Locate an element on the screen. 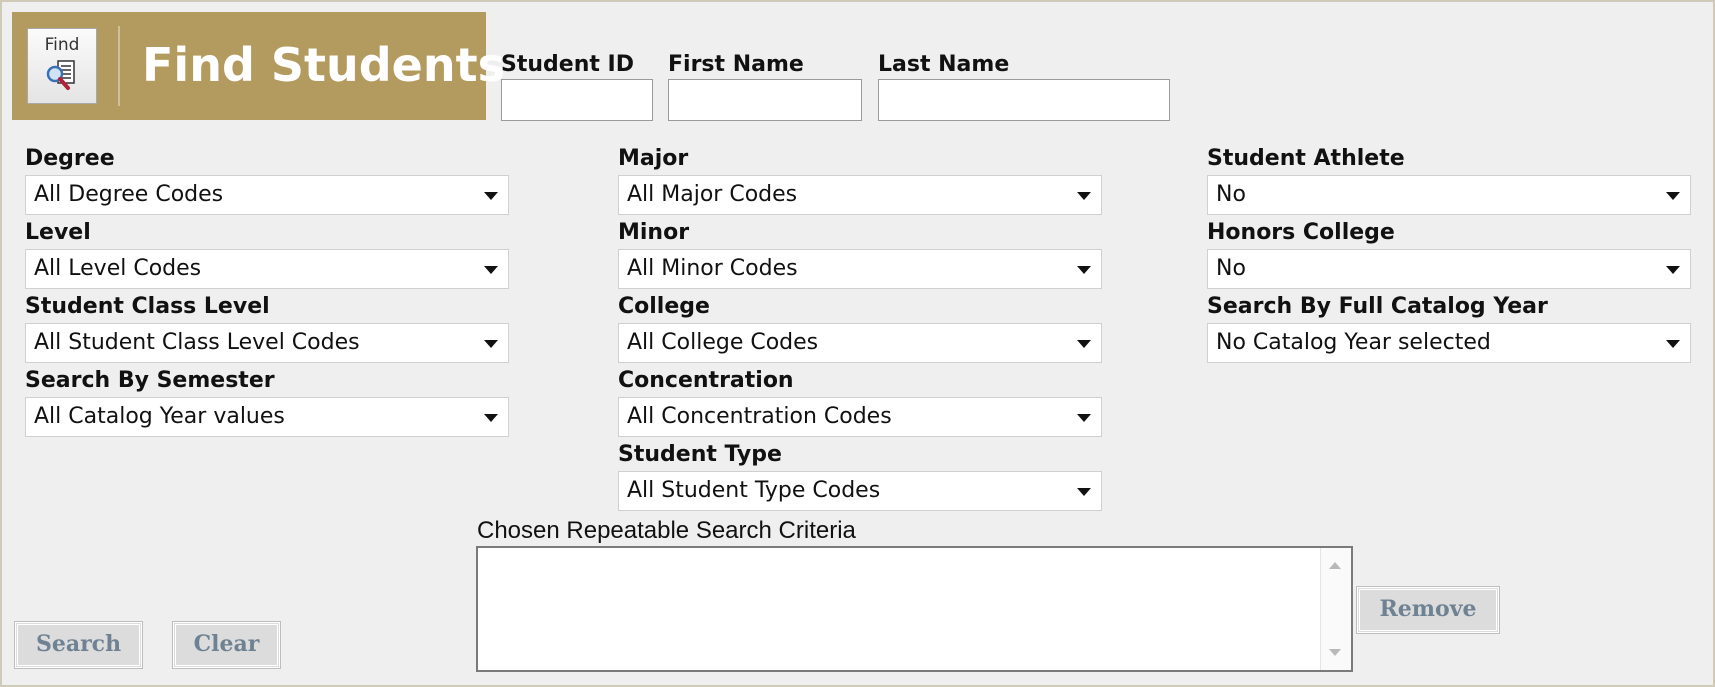 The width and height of the screenshot is (1715, 687). search-button: Search is located at coordinates (78, 645).